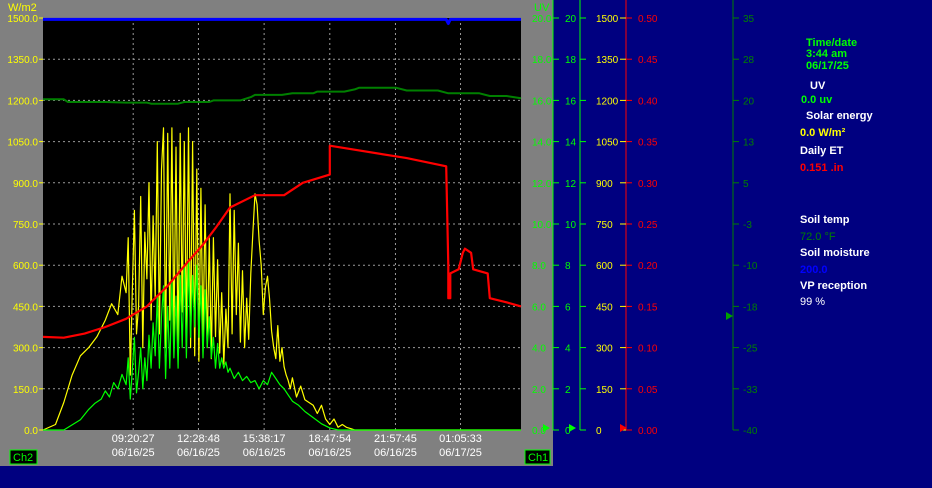  I want to click on y-tick-label-solar: 150.0, so click(25, 390).